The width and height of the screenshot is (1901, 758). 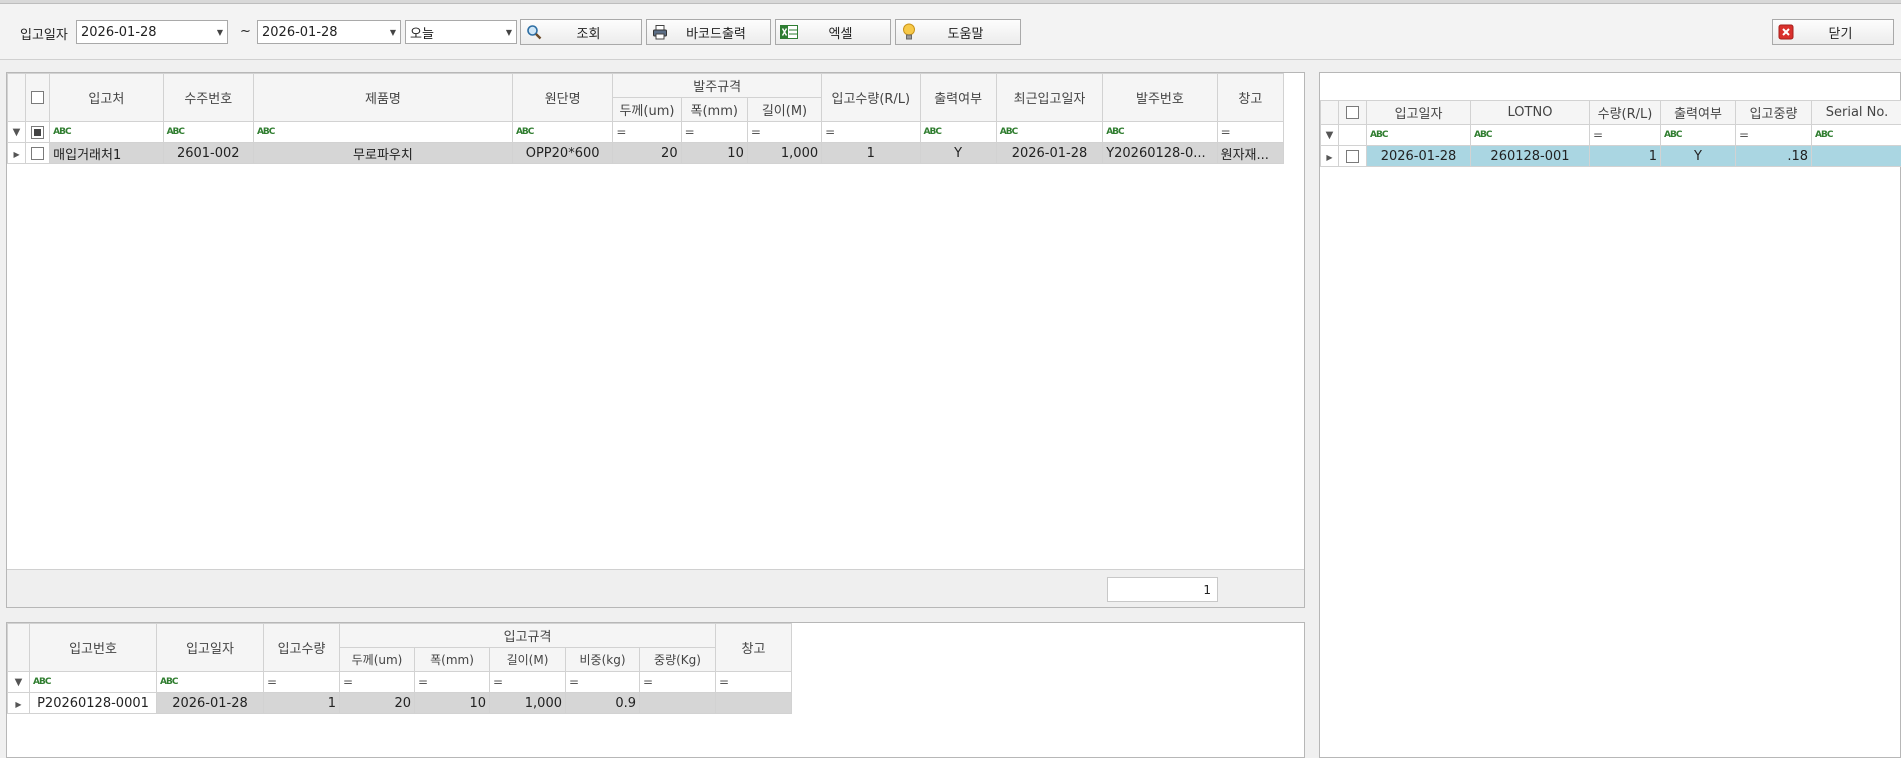 I want to click on filter-width: =, so click(x=452, y=682).